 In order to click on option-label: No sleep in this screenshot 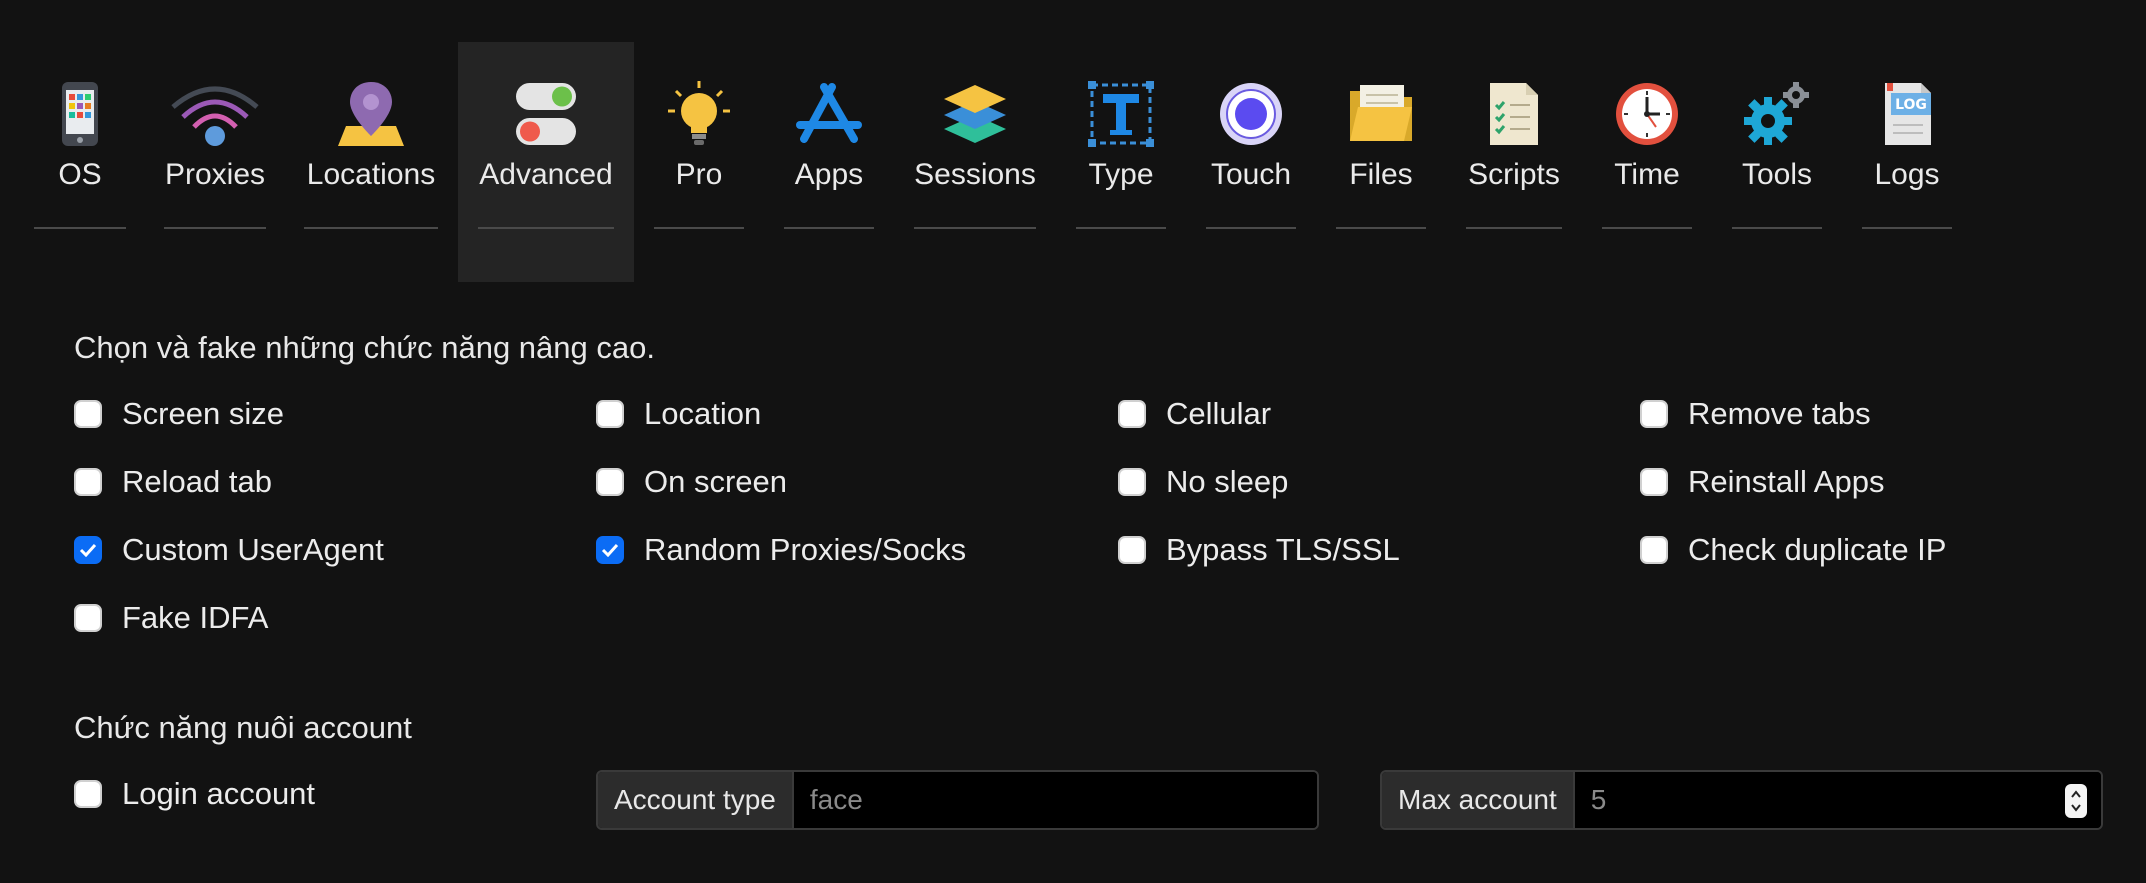, I will do `click(1227, 481)`.